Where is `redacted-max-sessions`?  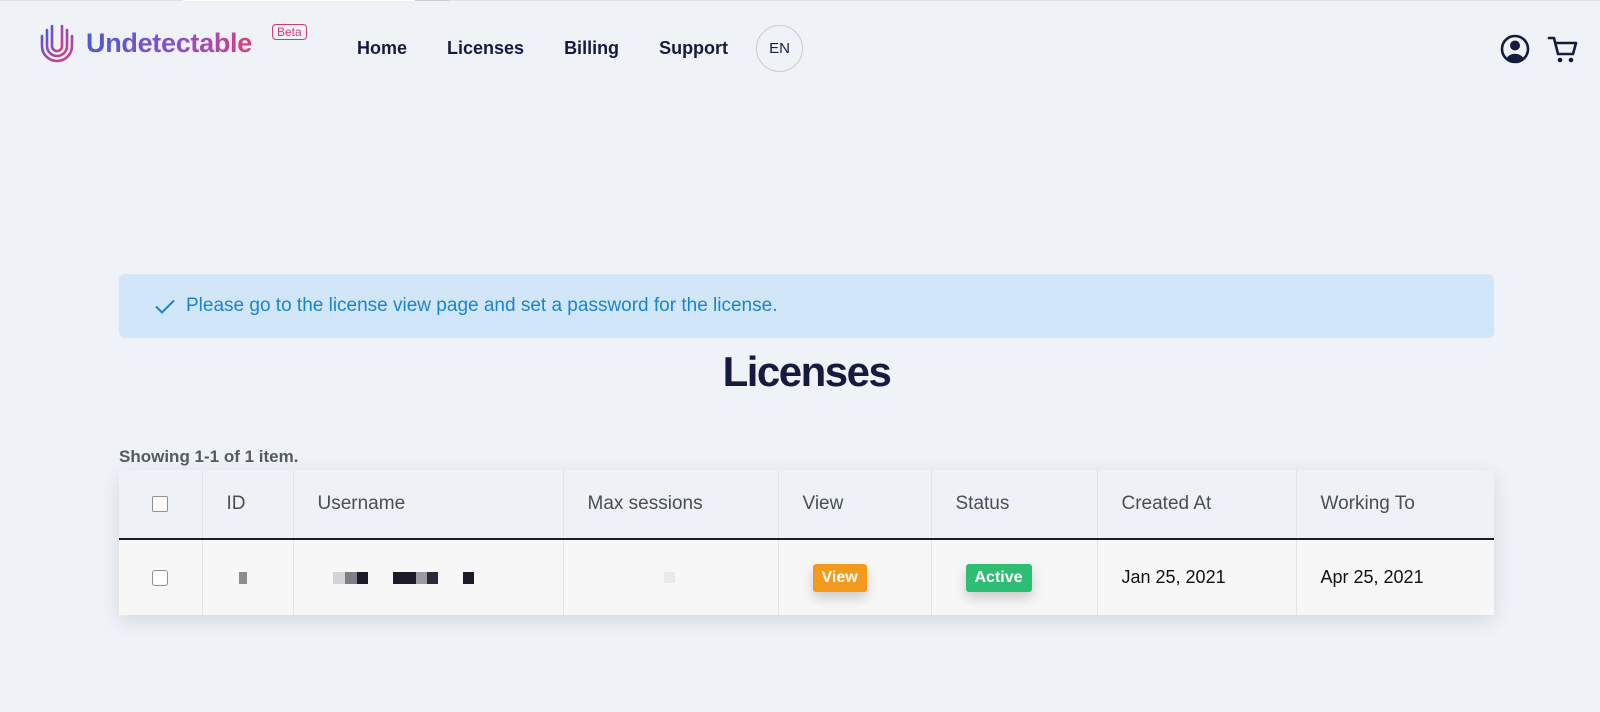 redacted-max-sessions is located at coordinates (669, 578).